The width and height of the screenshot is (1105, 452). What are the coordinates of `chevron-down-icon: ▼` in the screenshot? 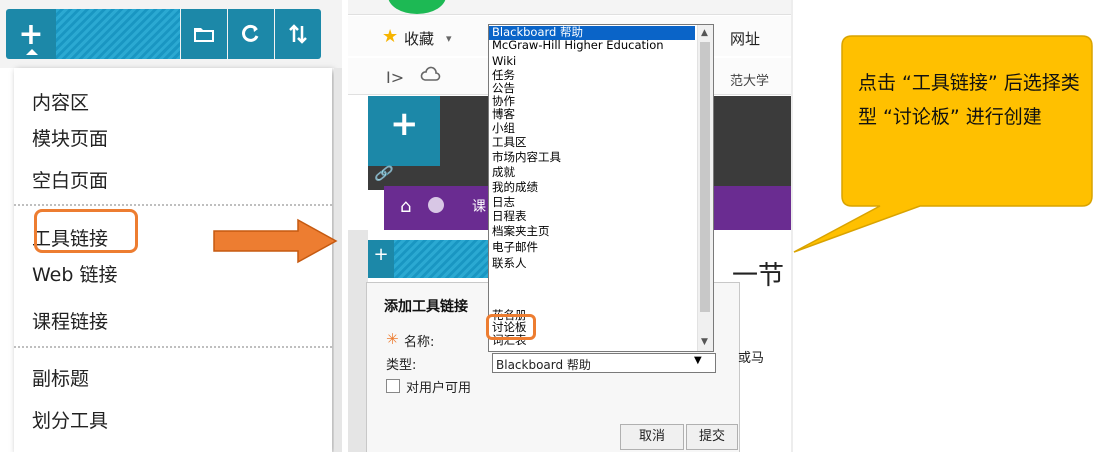 It's located at (698, 360).